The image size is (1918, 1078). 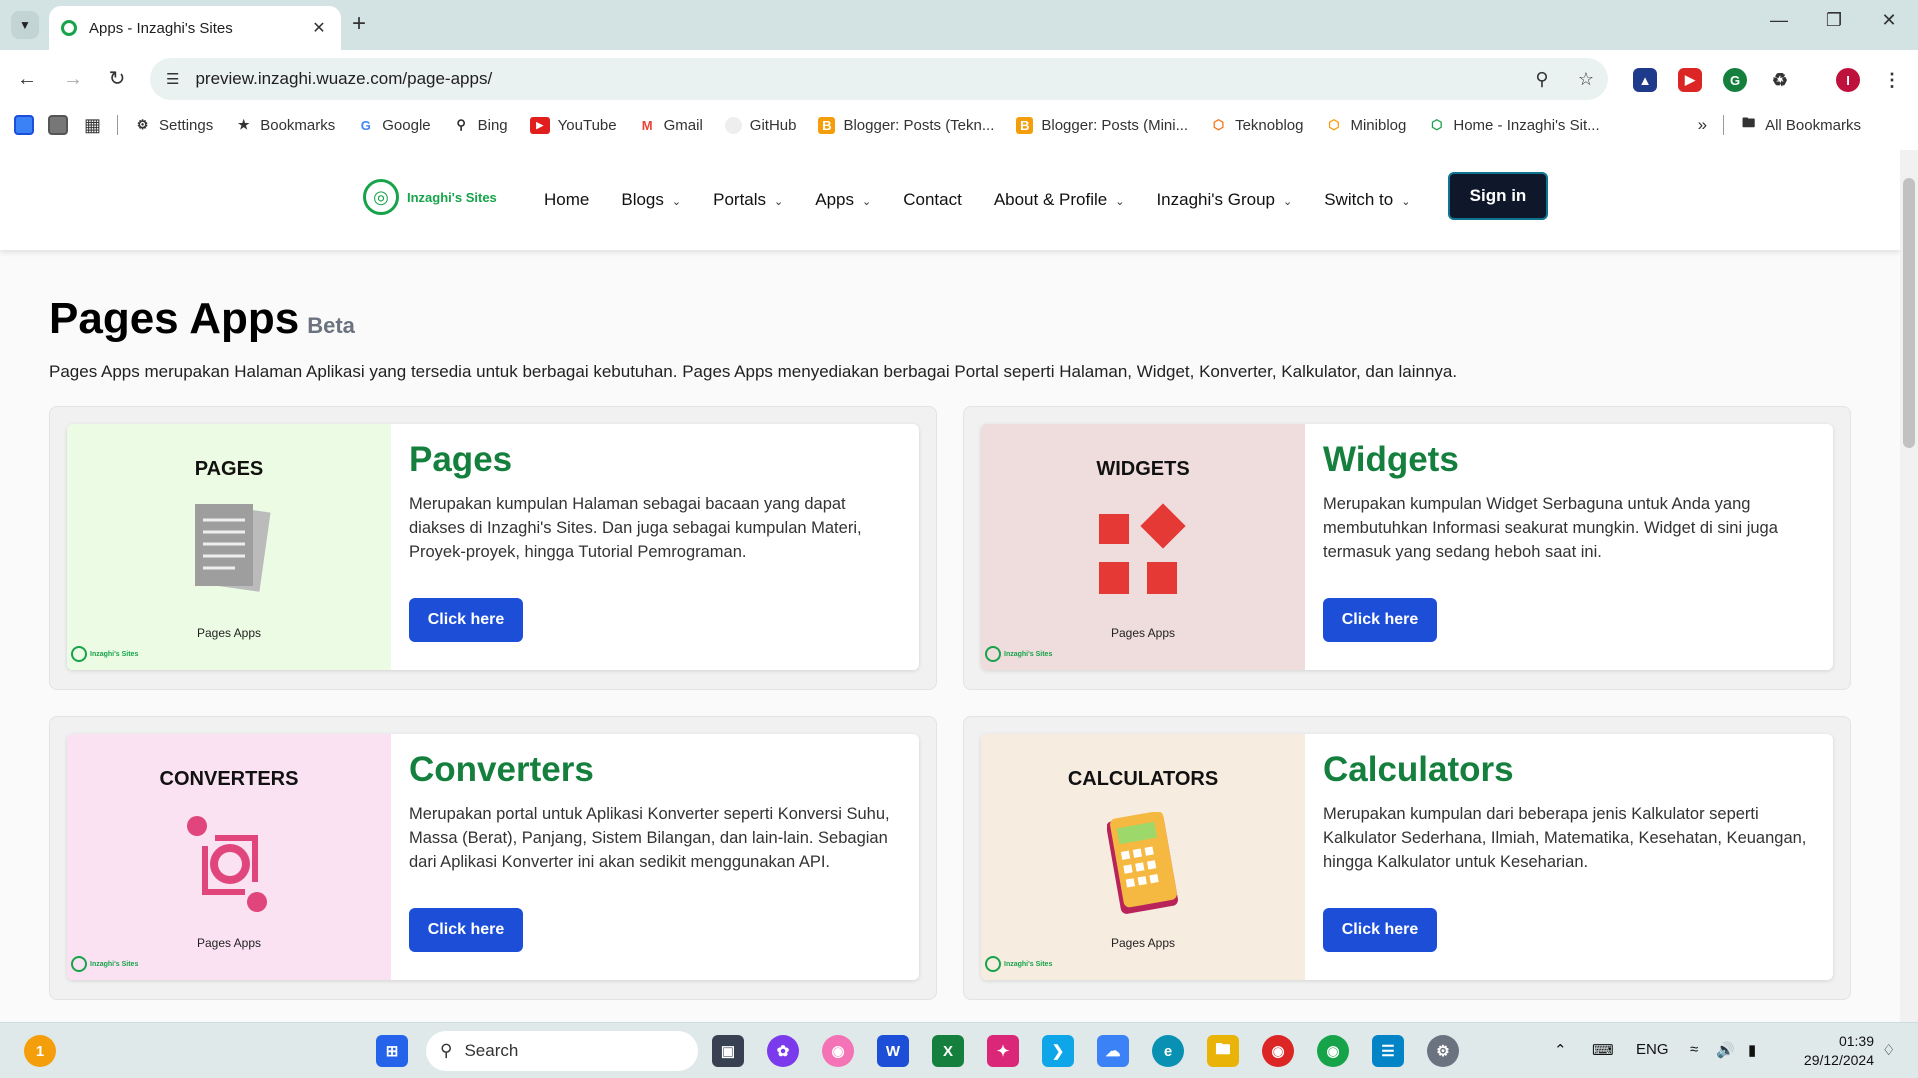 I want to click on thumb-title: PAGES, so click(x=229, y=469).